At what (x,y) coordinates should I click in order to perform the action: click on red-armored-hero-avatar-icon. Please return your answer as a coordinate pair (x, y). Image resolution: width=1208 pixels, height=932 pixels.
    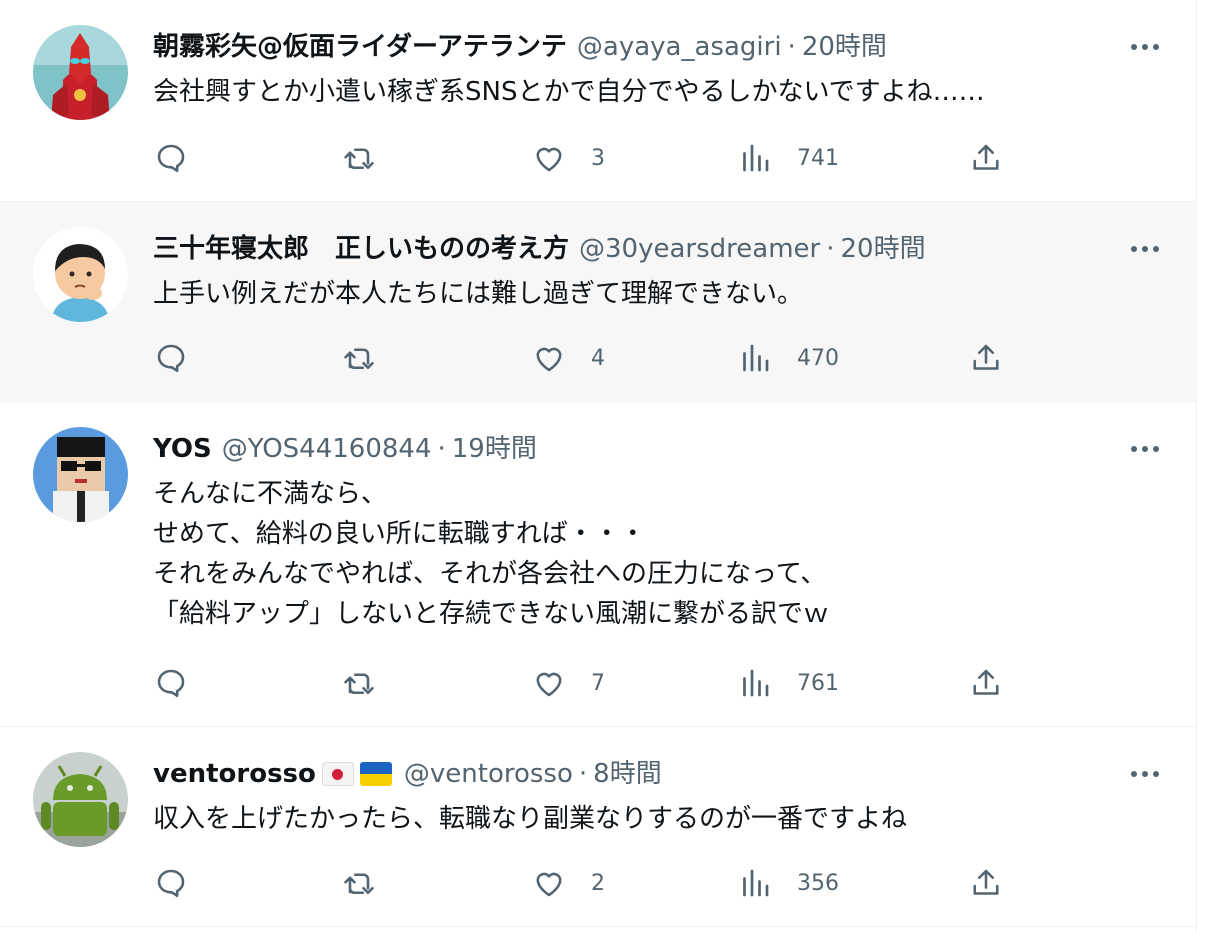
    Looking at the image, I should click on (80, 72).